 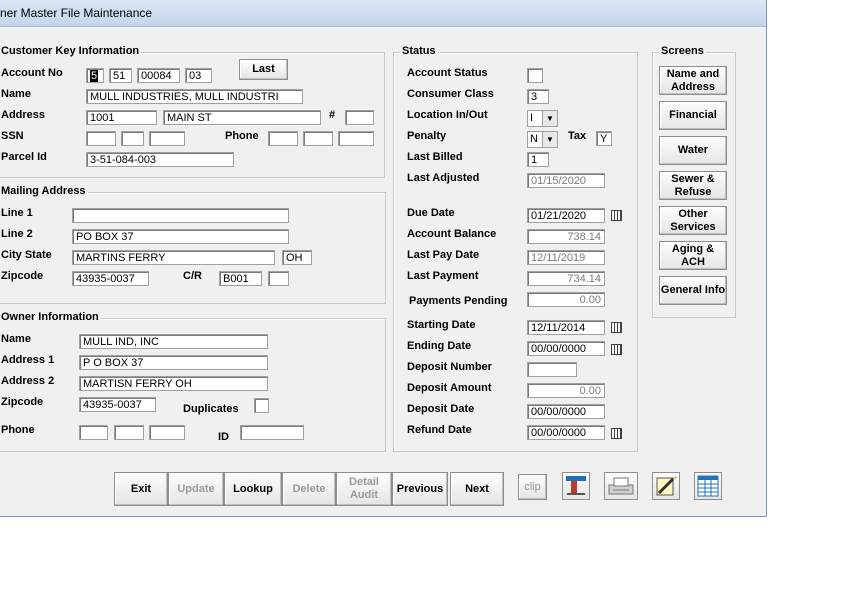 What do you see at coordinates (693, 185) in the screenshot?
I see `screen-sewer-refuse-button: Sewer & Refuse` at bounding box center [693, 185].